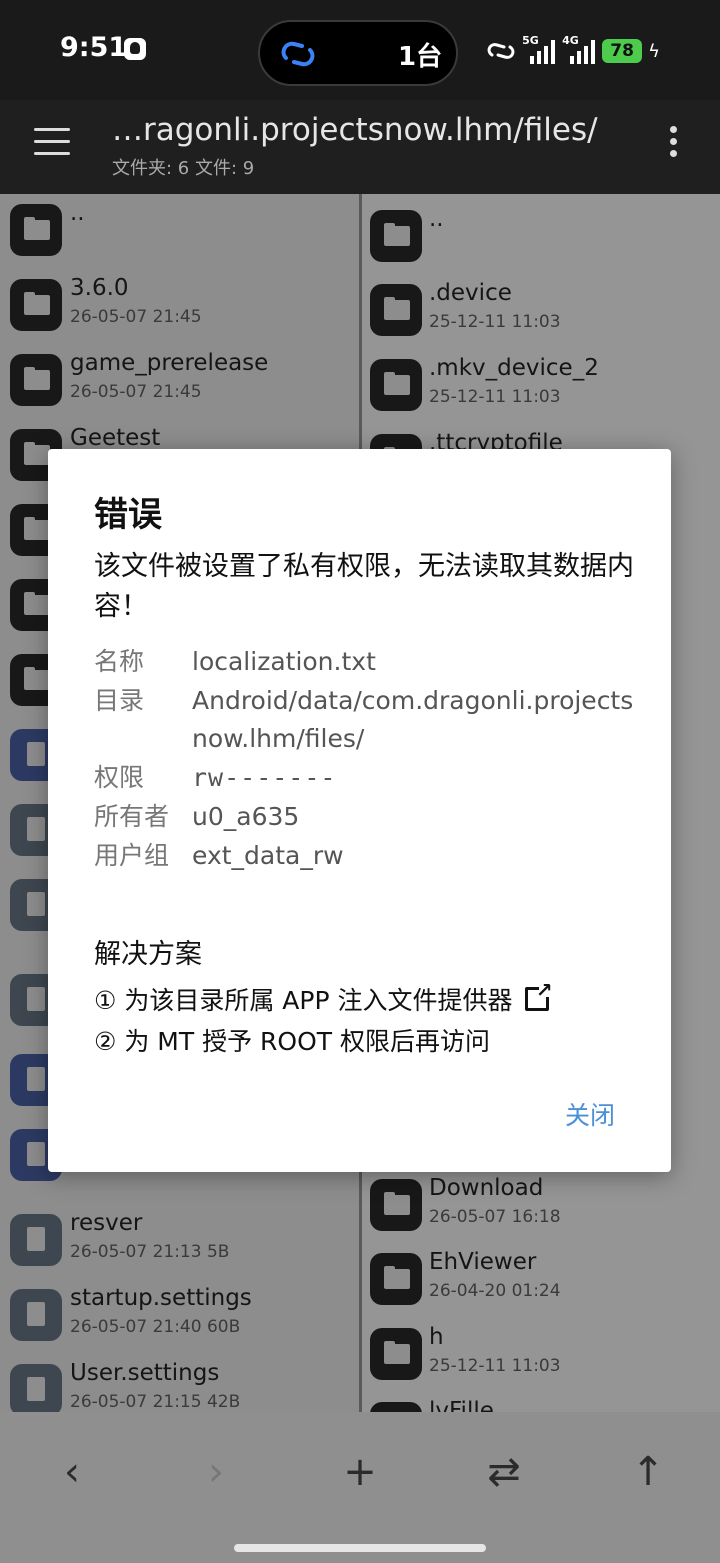  I want to click on back-button: ‹, so click(72, 1472).